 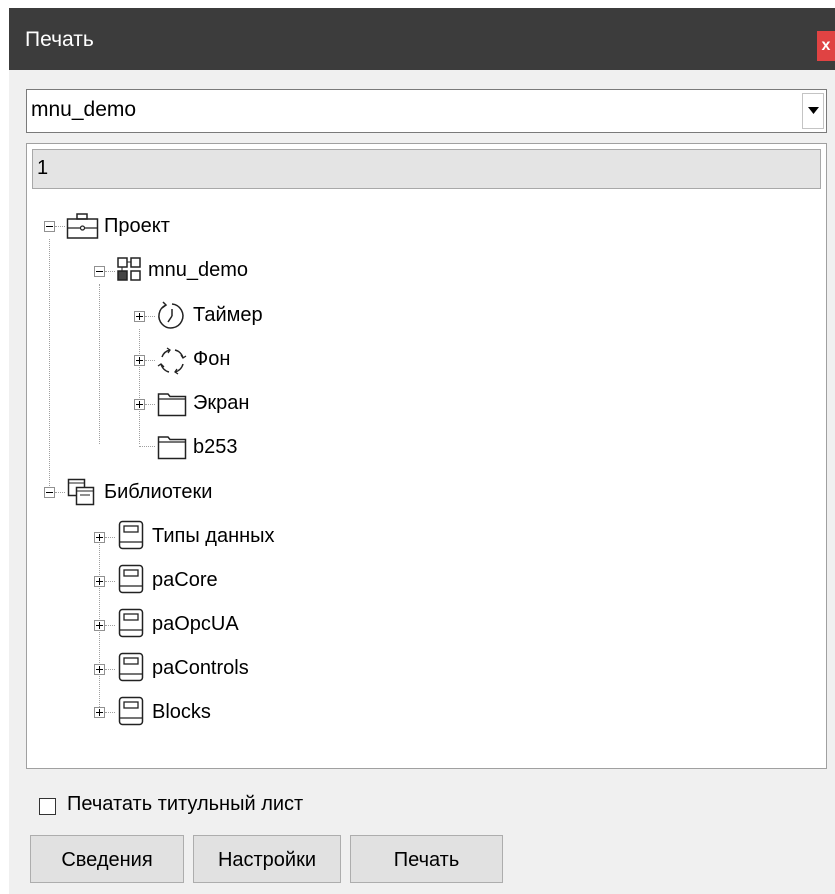 What do you see at coordinates (826, 46) in the screenshot?
I see `close-button: x` at bounding box center [826, 46].